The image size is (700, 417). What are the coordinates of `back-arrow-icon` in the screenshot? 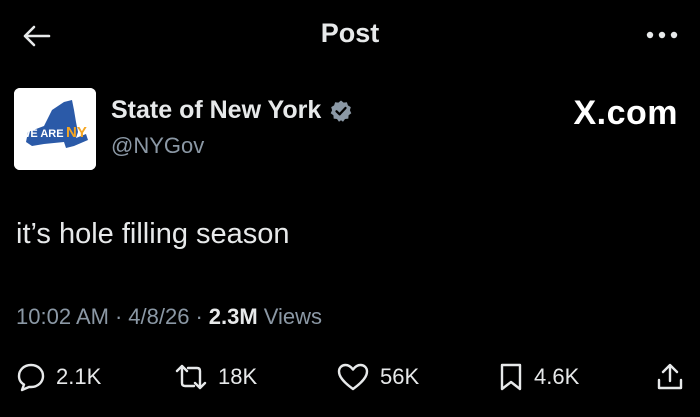 It's located at (37, 36).